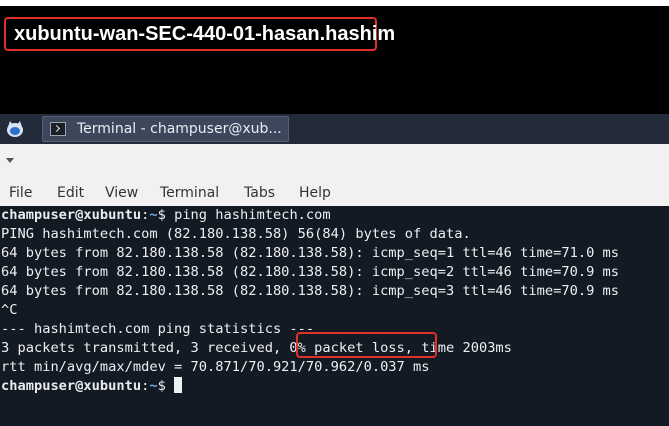  What do you see at coordinates (366, 345) in the screenshot?
I see `packet-loss-highlight` at bounding box center [366, 345].